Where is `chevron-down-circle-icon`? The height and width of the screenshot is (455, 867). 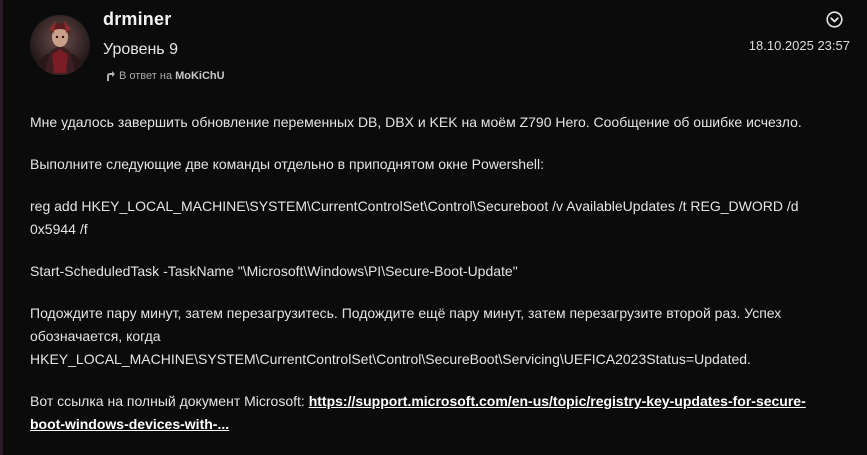
chevron-down-circle-icon is located at coordinates (834, 19).